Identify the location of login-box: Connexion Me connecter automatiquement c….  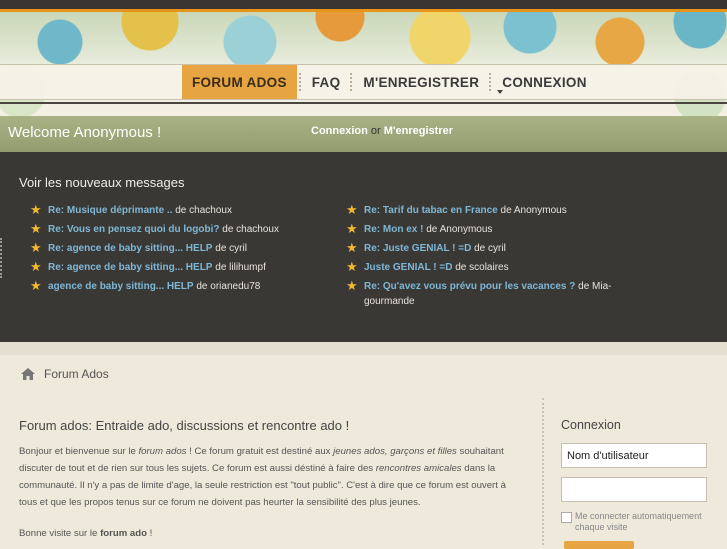
(636, 475).